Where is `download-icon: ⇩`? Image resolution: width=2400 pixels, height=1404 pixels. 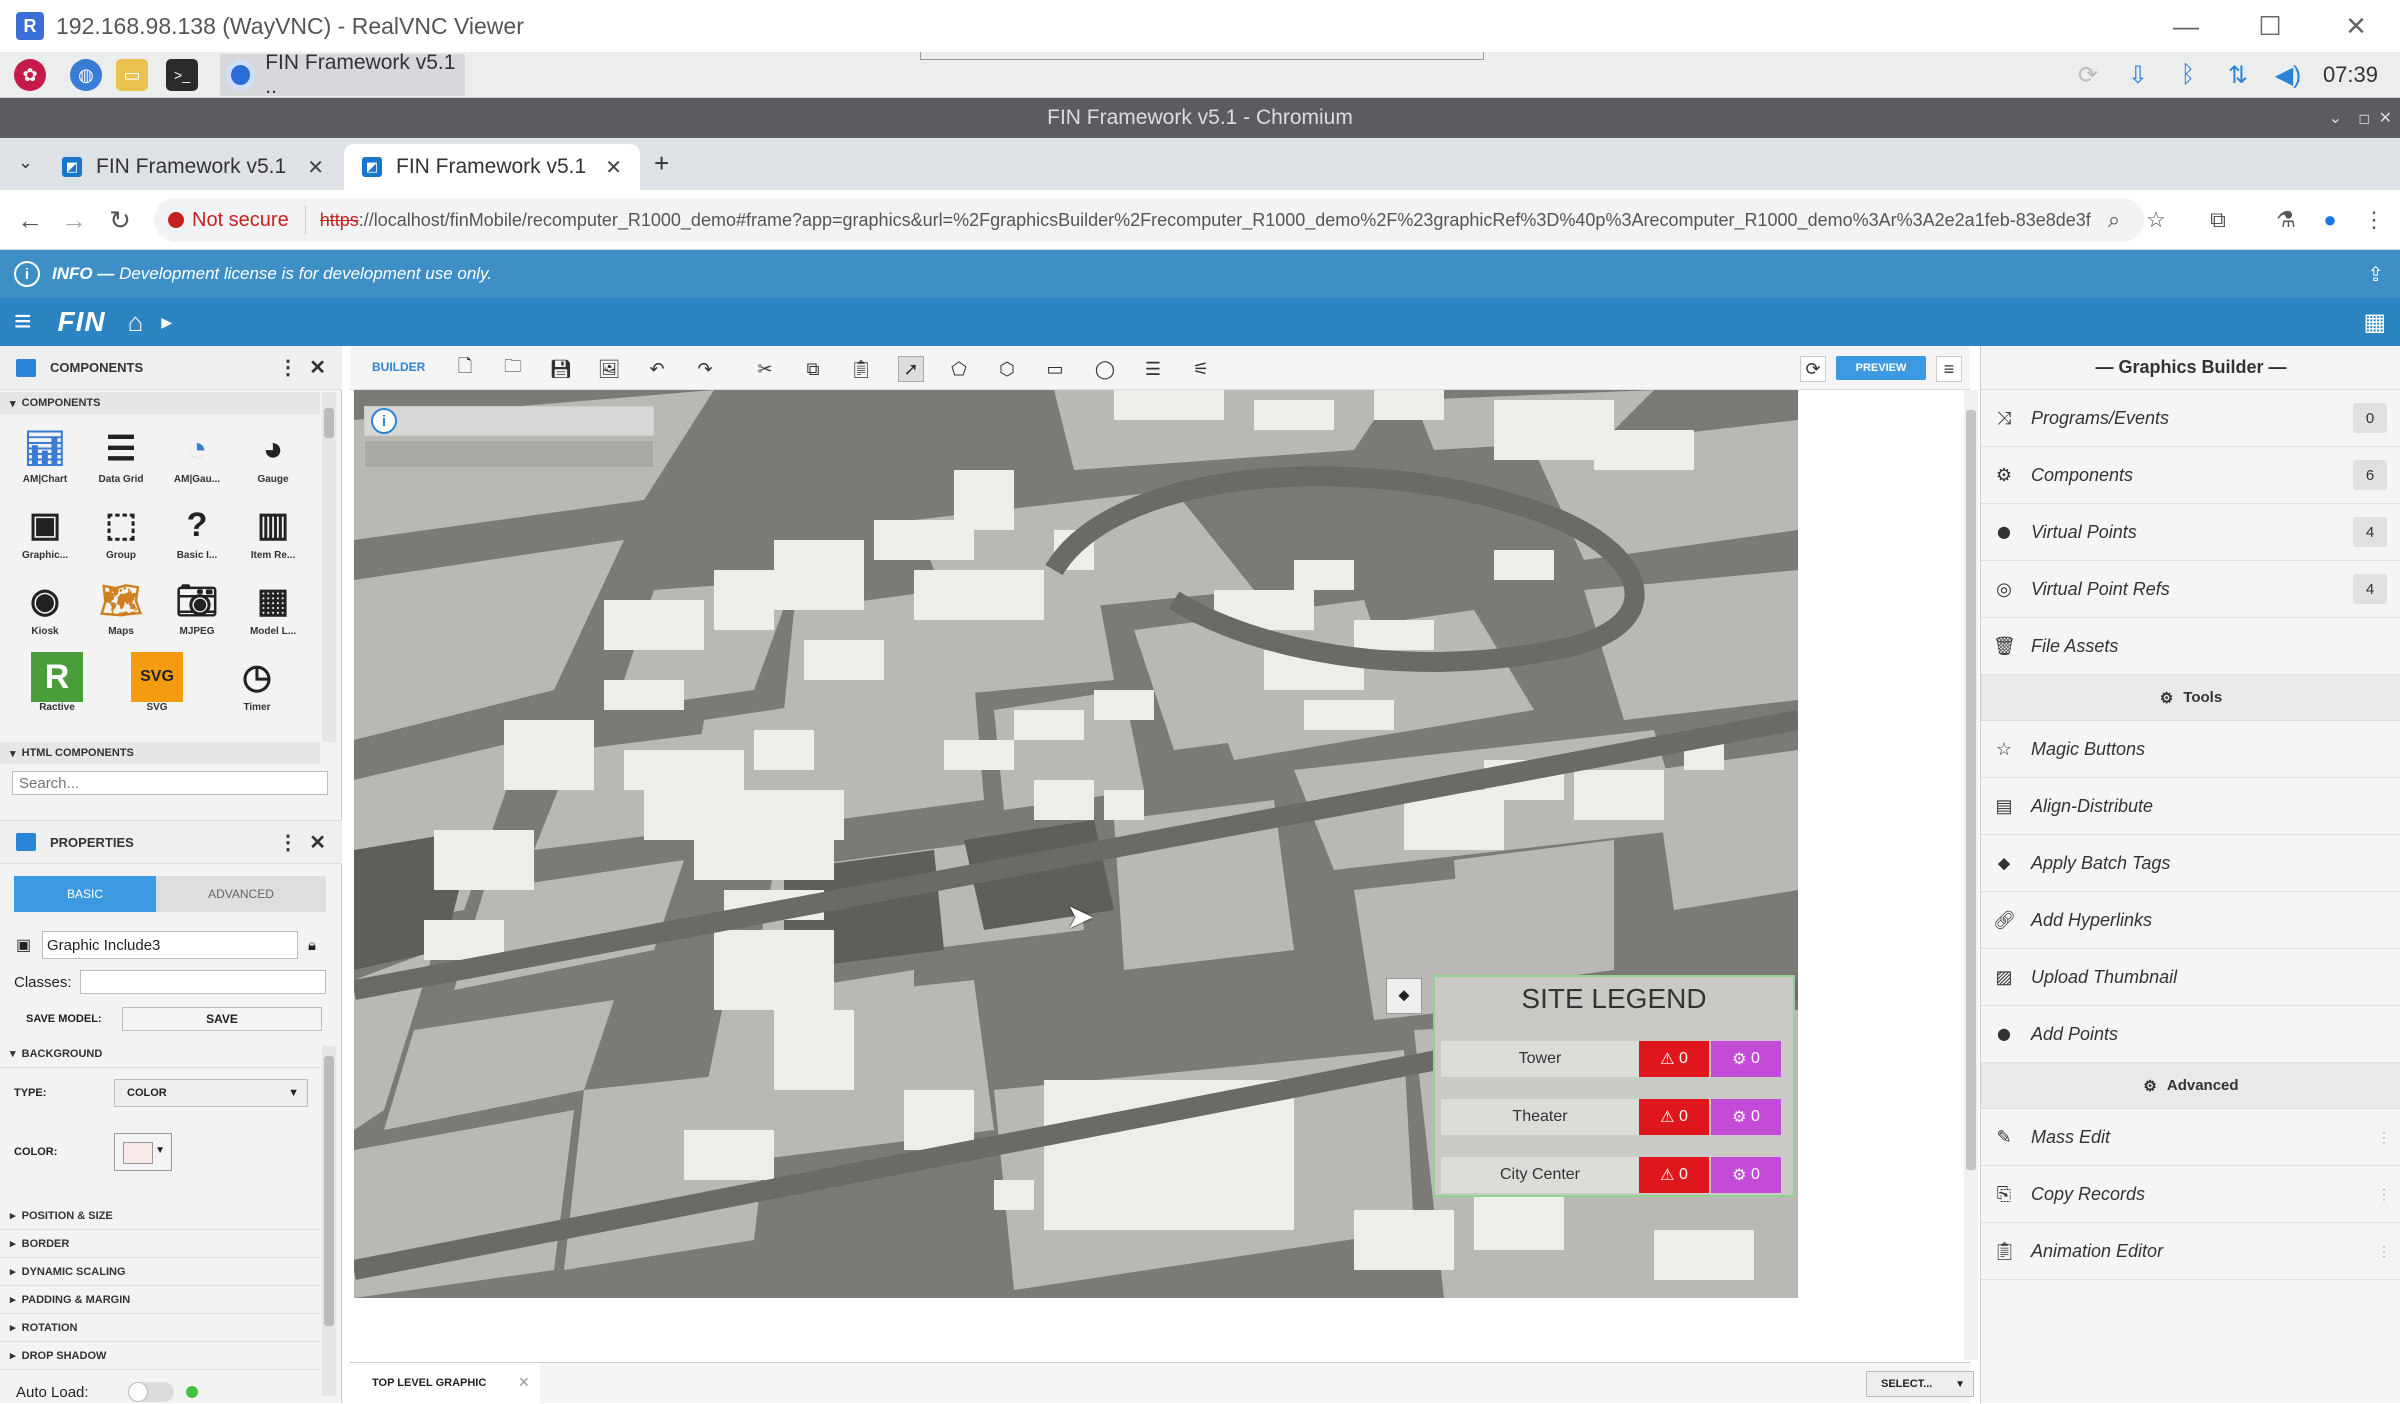 download-icon: ⇩ is located at coordinates (2138, 75).